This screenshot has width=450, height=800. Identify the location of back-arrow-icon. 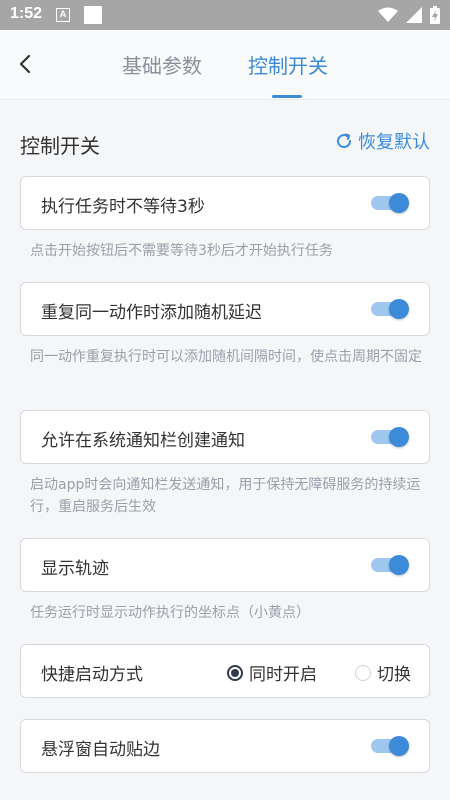
(26, 64).